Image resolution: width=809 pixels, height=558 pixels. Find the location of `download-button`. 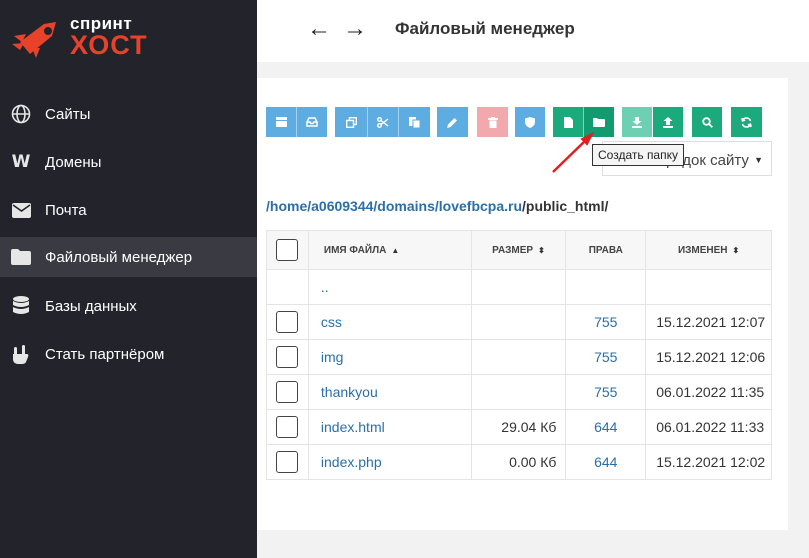

download-button is located at coordinates (637, 122).